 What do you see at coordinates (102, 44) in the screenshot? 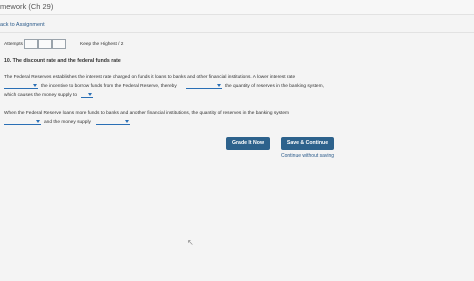
I see `keep-highest-label: Keep the Highest / 2` at bounding box center [102, 44].